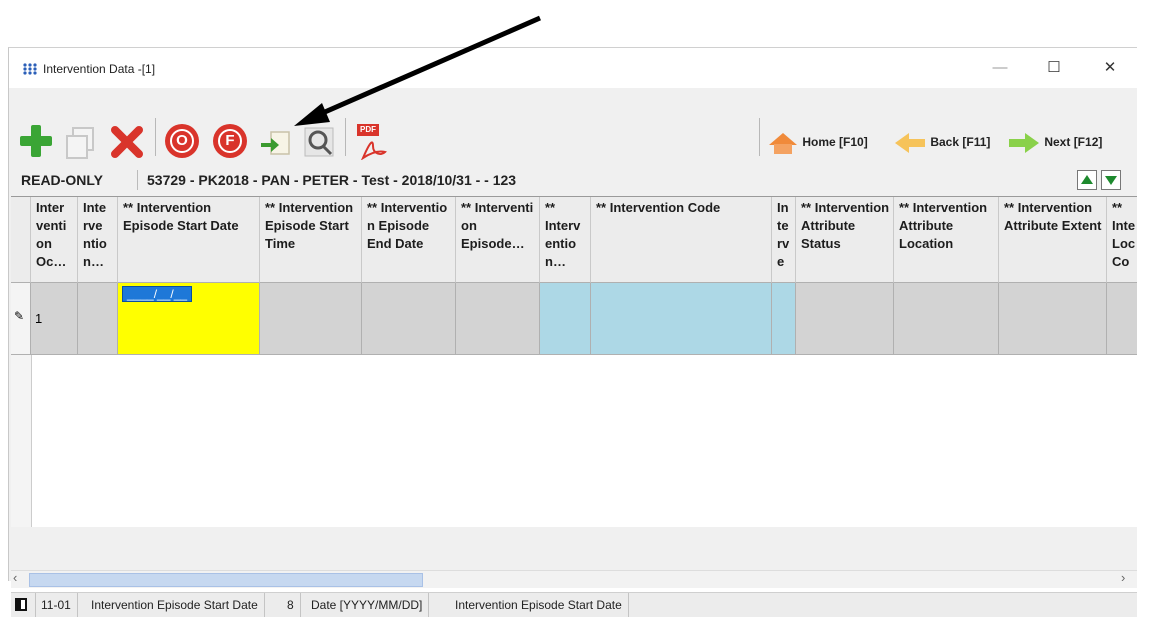 The image size is (1152, 617). I want to click on up-triangle-icon, so click(1087, 179).